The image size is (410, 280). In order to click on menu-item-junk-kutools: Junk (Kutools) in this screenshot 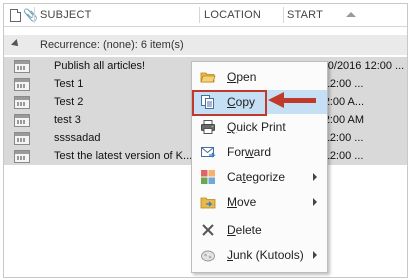, I will do `click(259, 255)`.